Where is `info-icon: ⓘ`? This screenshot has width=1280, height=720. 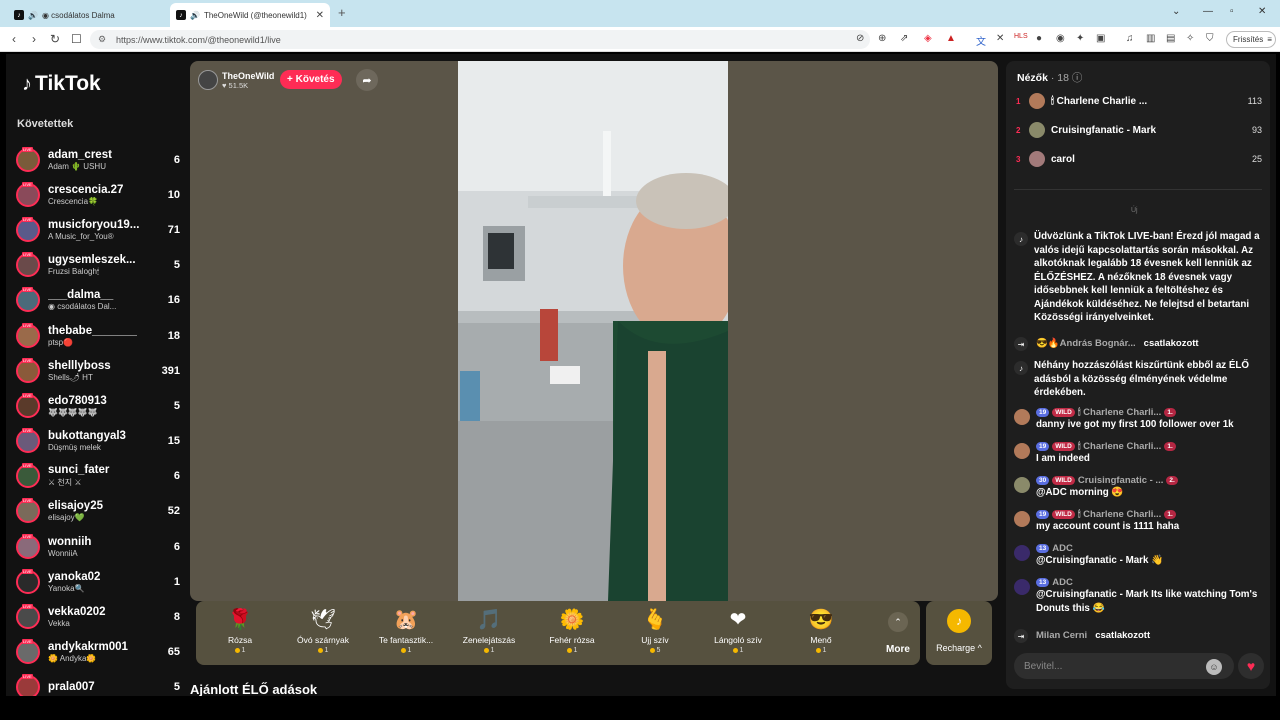 info-icon: ⓘ is located at coordinates (1077, 78).